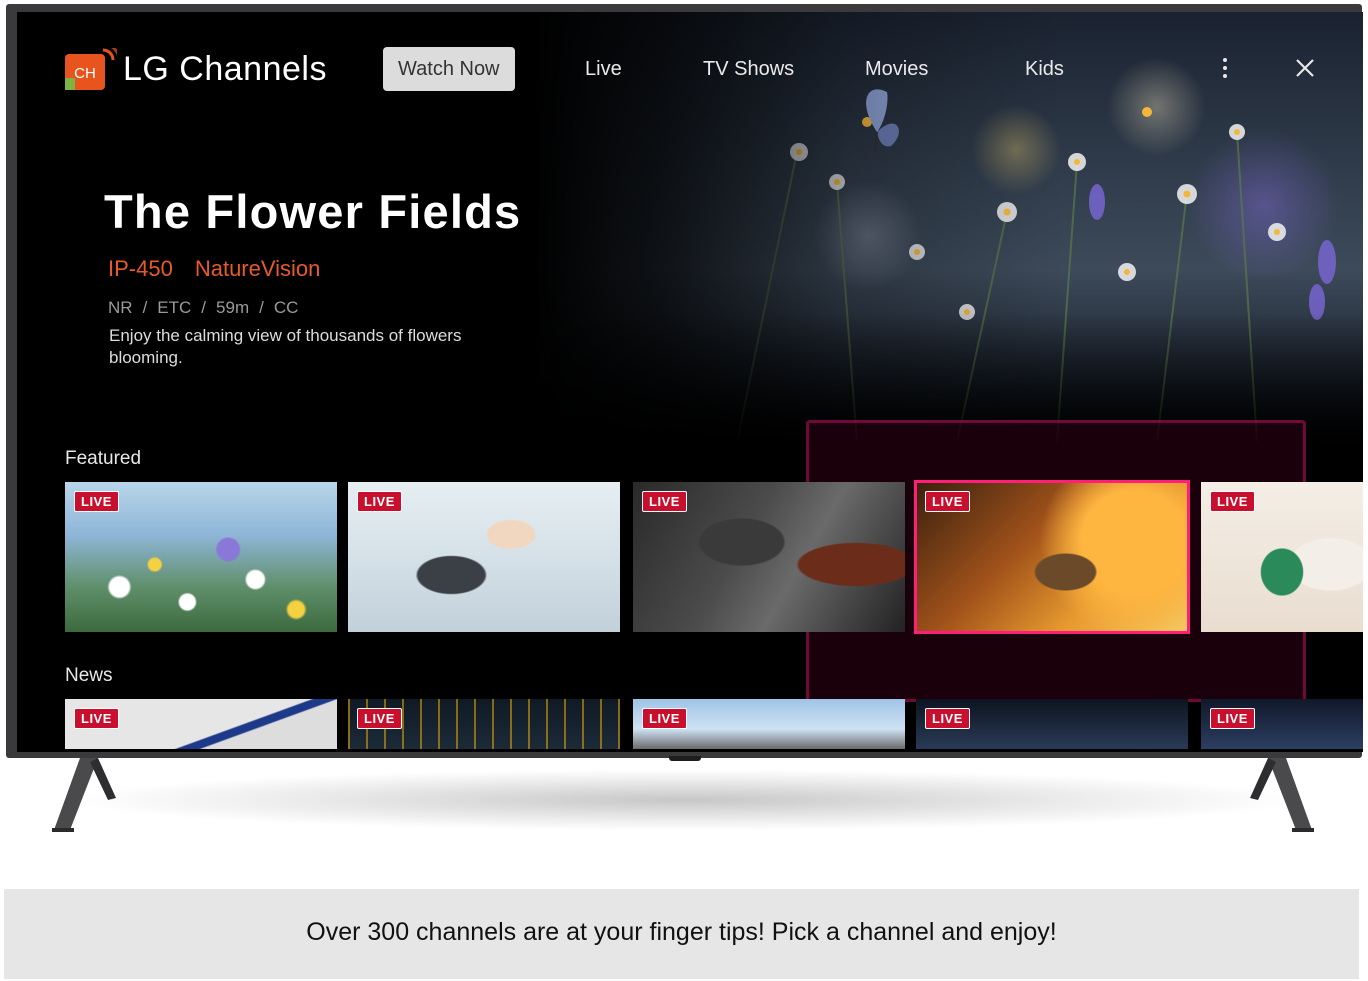  Describe the element at coordinates (896, 69) in the screenshot. I see `tab-movies: Movies` at that location.